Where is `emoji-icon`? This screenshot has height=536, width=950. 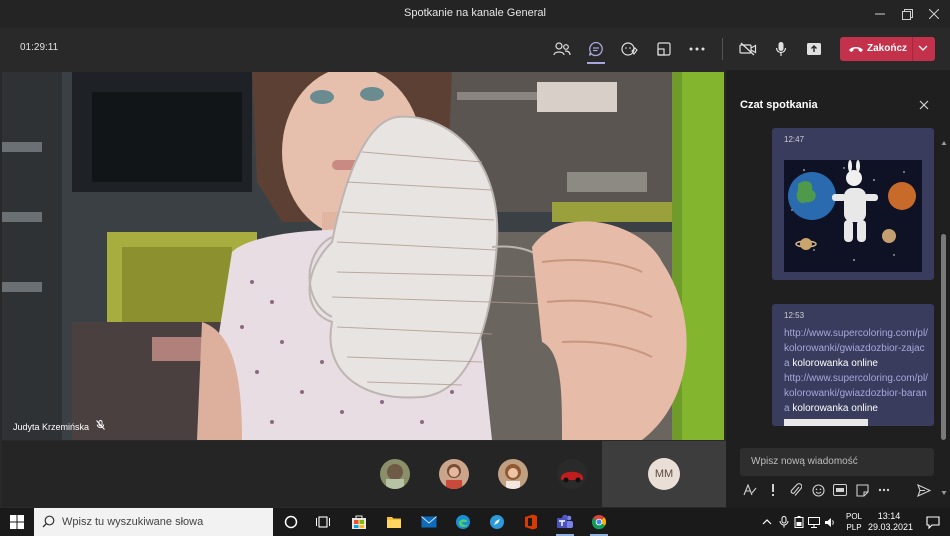
emoji-icon is located at coordinates (818, 490).